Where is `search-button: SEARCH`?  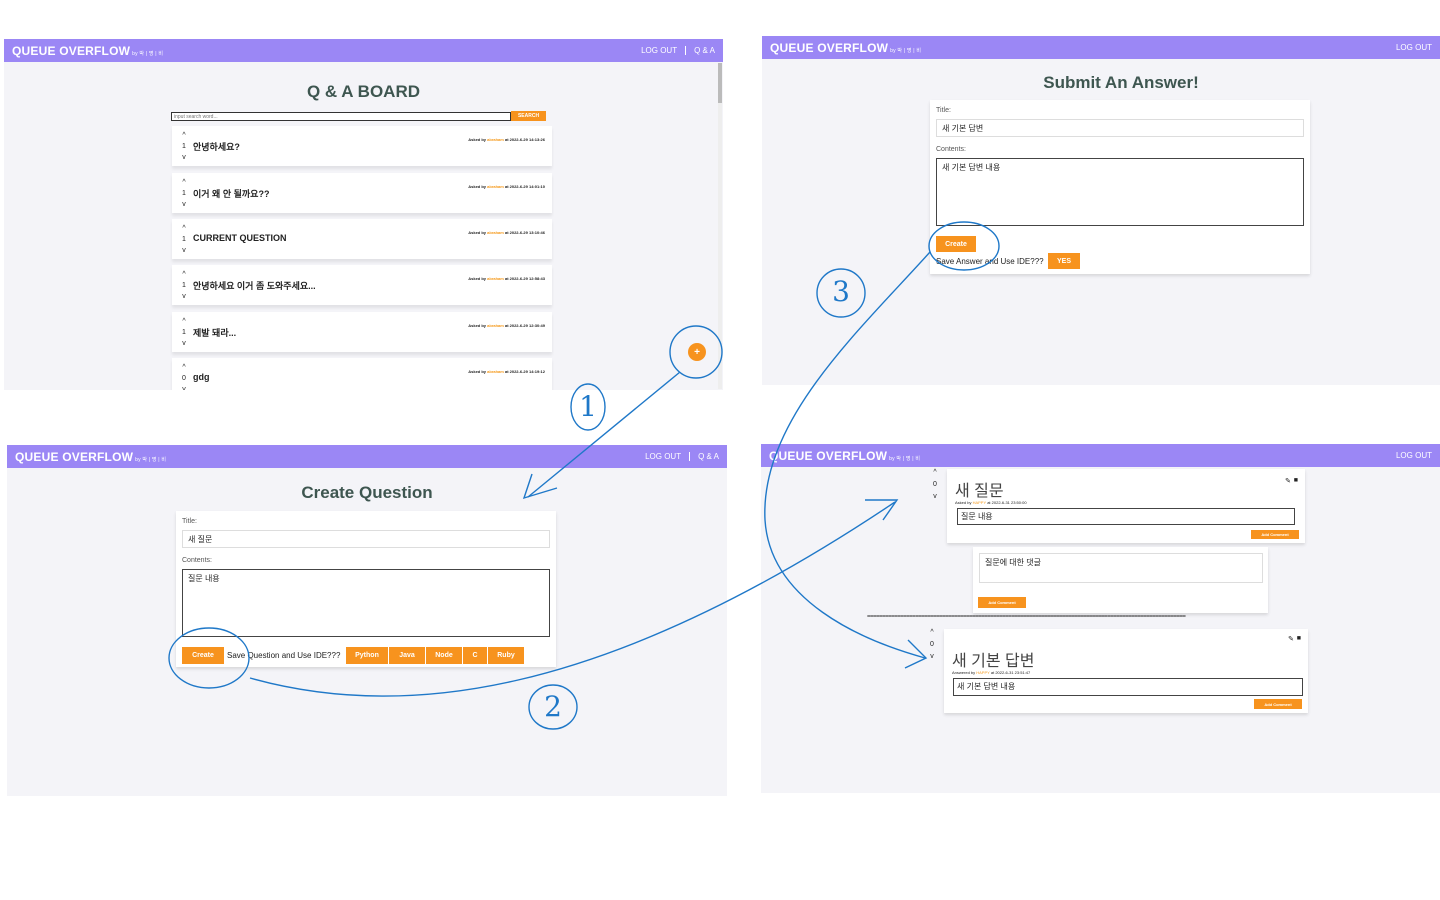 search-button: SEARCH is located at coordinates (528, 116).